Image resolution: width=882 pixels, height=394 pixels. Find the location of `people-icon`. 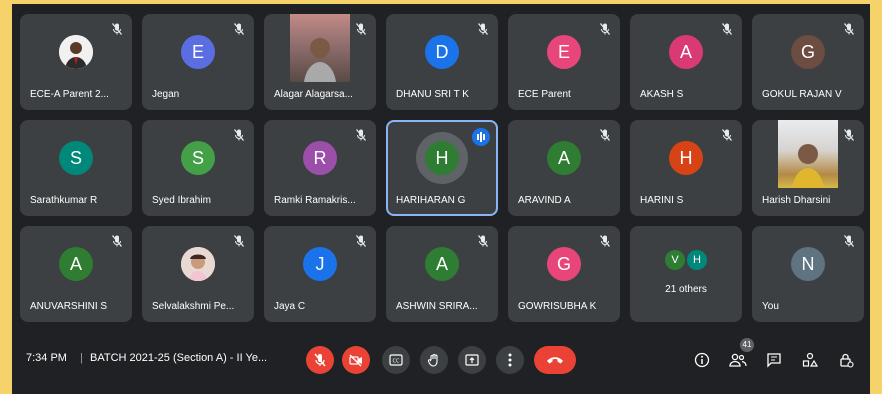

people-icon is located at coordinates (738, 360).